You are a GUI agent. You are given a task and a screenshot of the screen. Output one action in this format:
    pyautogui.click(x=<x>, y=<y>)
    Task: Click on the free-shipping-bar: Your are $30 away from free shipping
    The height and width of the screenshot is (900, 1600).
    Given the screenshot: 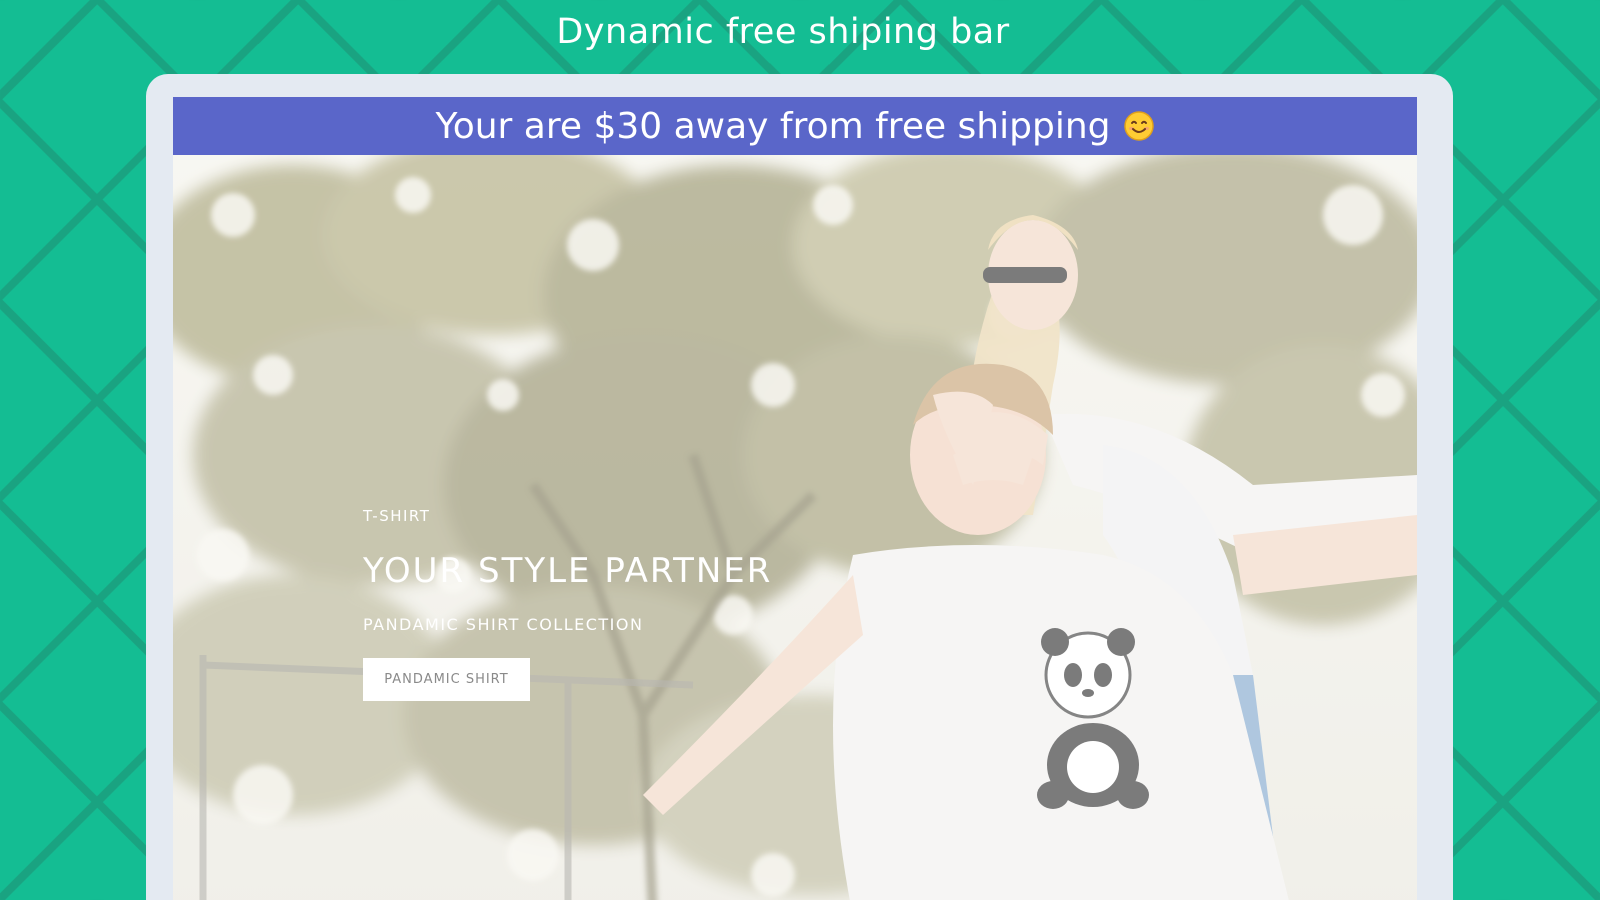 What is the action you would take?
    pyautogui.click(x=795, y=126)
    